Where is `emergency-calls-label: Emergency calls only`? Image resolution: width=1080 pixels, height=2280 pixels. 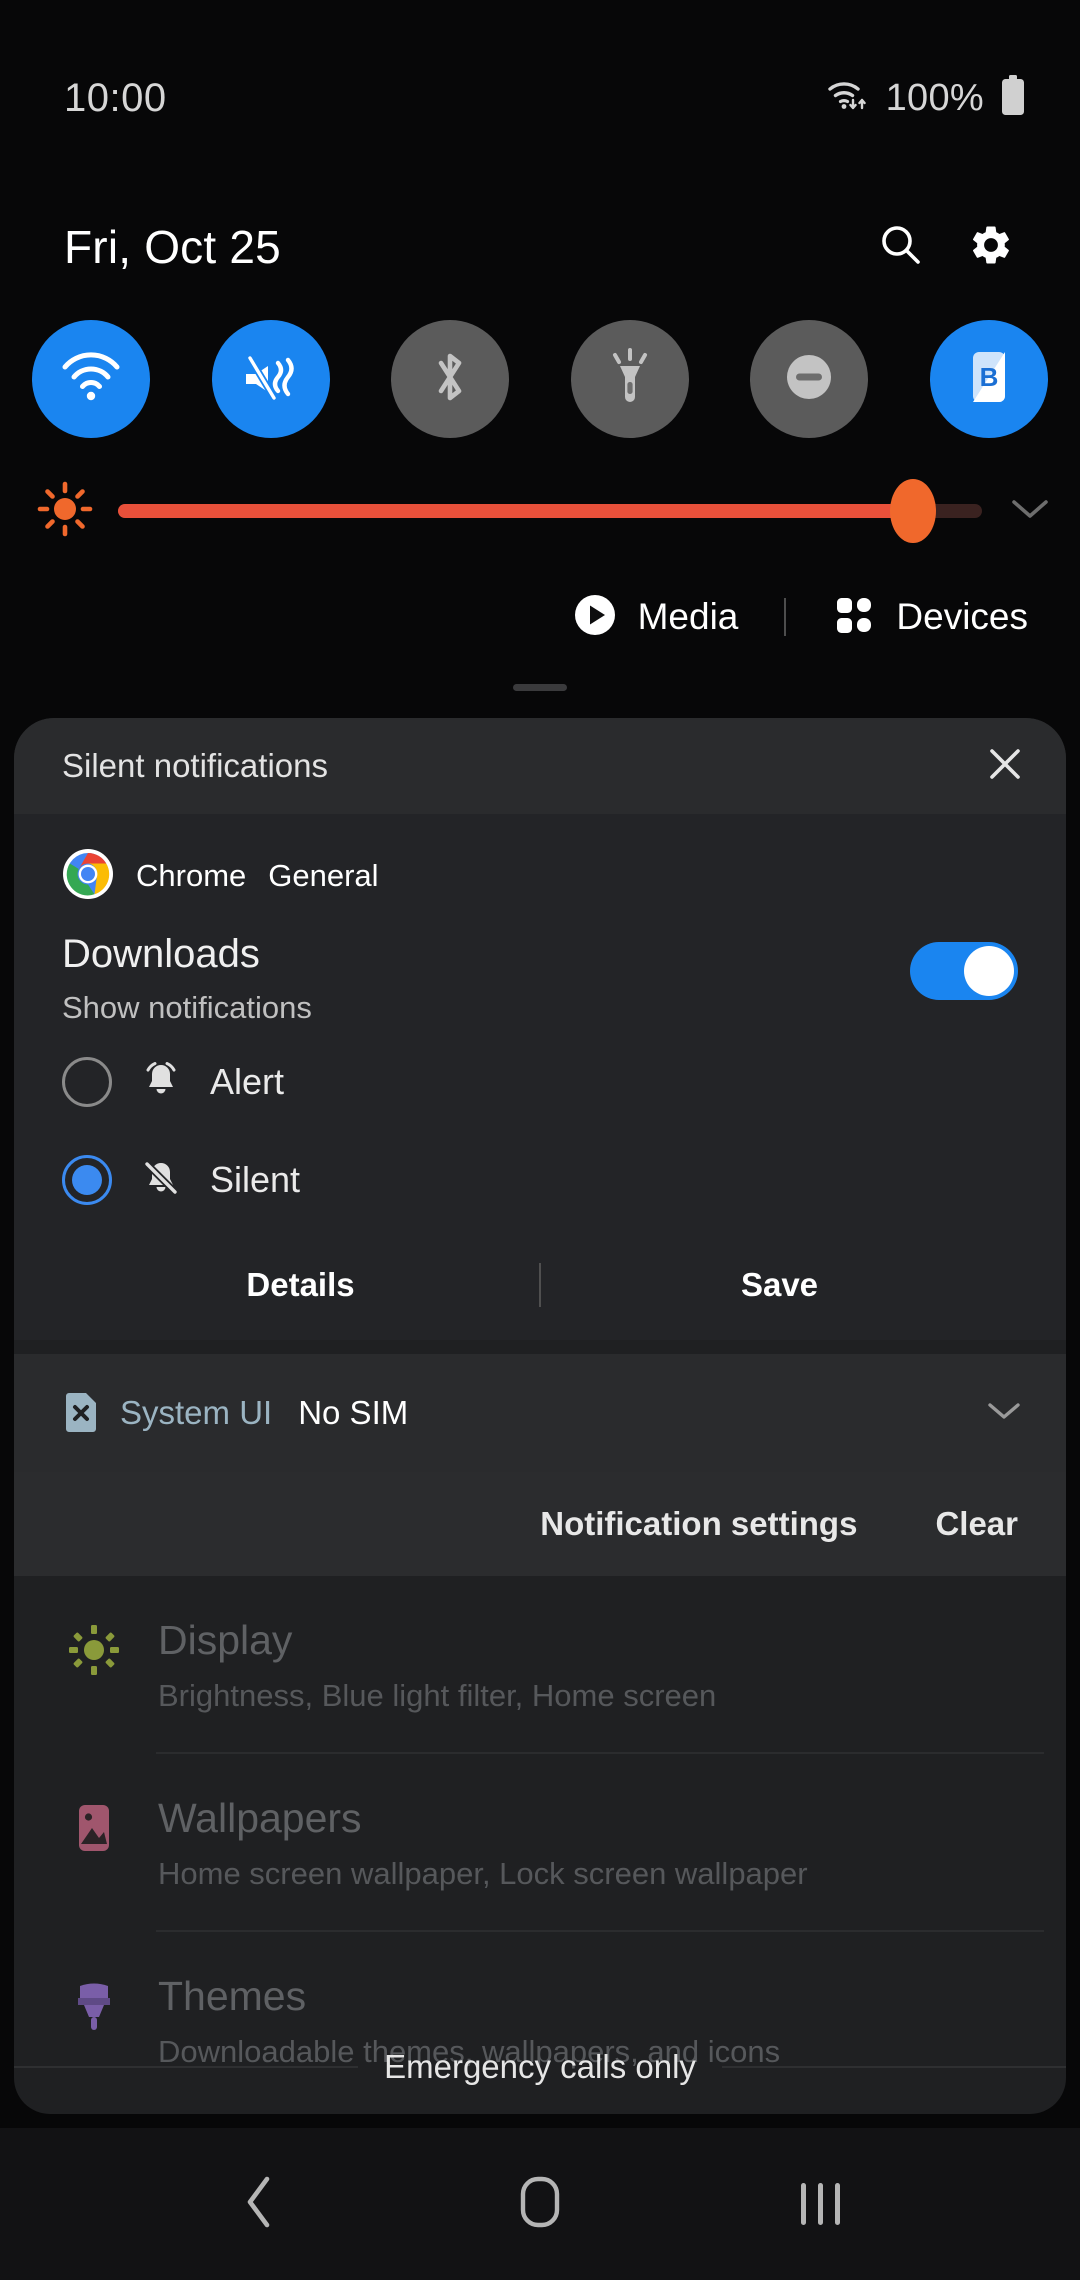 emergency-calls-label: Emergency calls only is located at coordinates (540, 2066).